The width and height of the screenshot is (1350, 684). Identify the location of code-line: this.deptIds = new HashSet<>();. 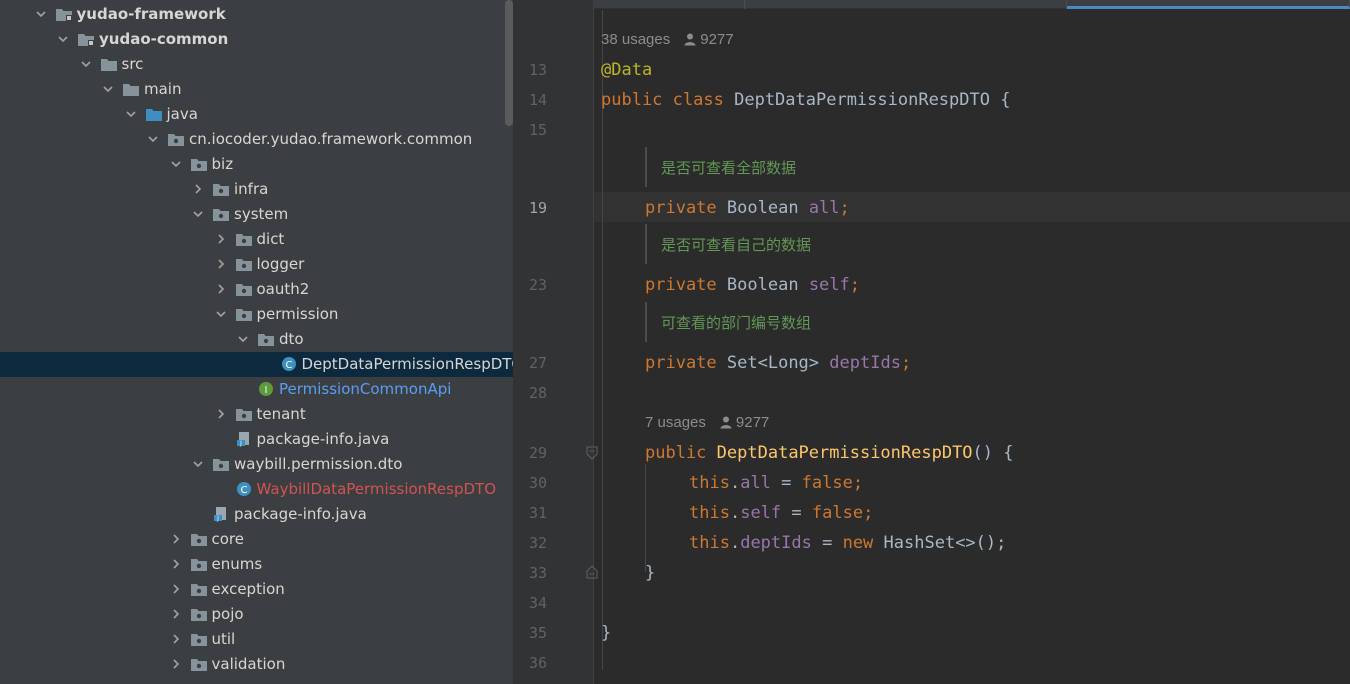
(847, 543).